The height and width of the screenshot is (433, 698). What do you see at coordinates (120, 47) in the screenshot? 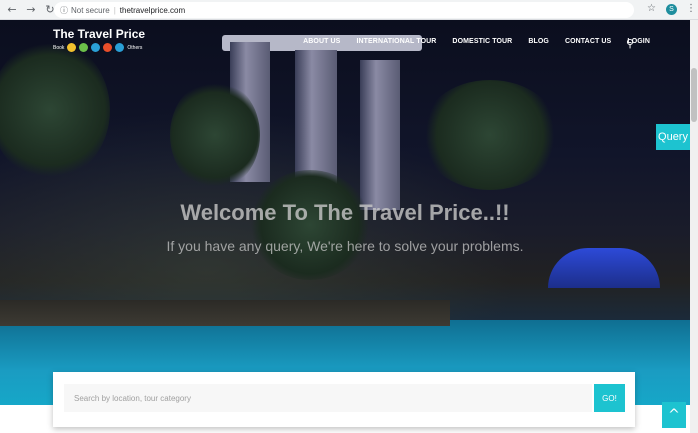
I see `car-icon` at bounding box center [120, 47].